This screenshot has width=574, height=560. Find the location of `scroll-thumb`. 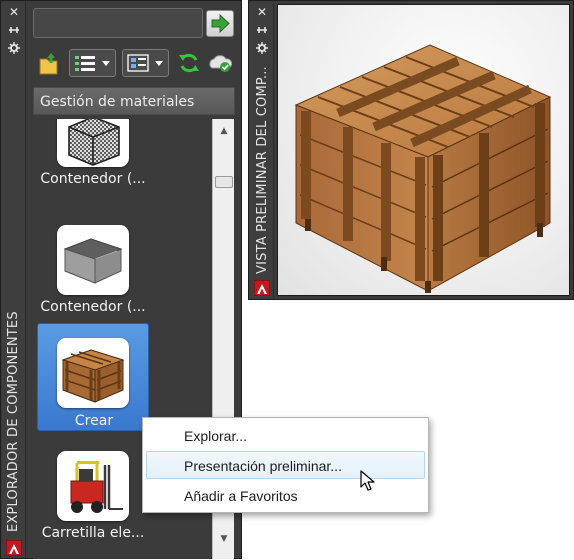

scroll-thumb is located at coordinates (224, 182).